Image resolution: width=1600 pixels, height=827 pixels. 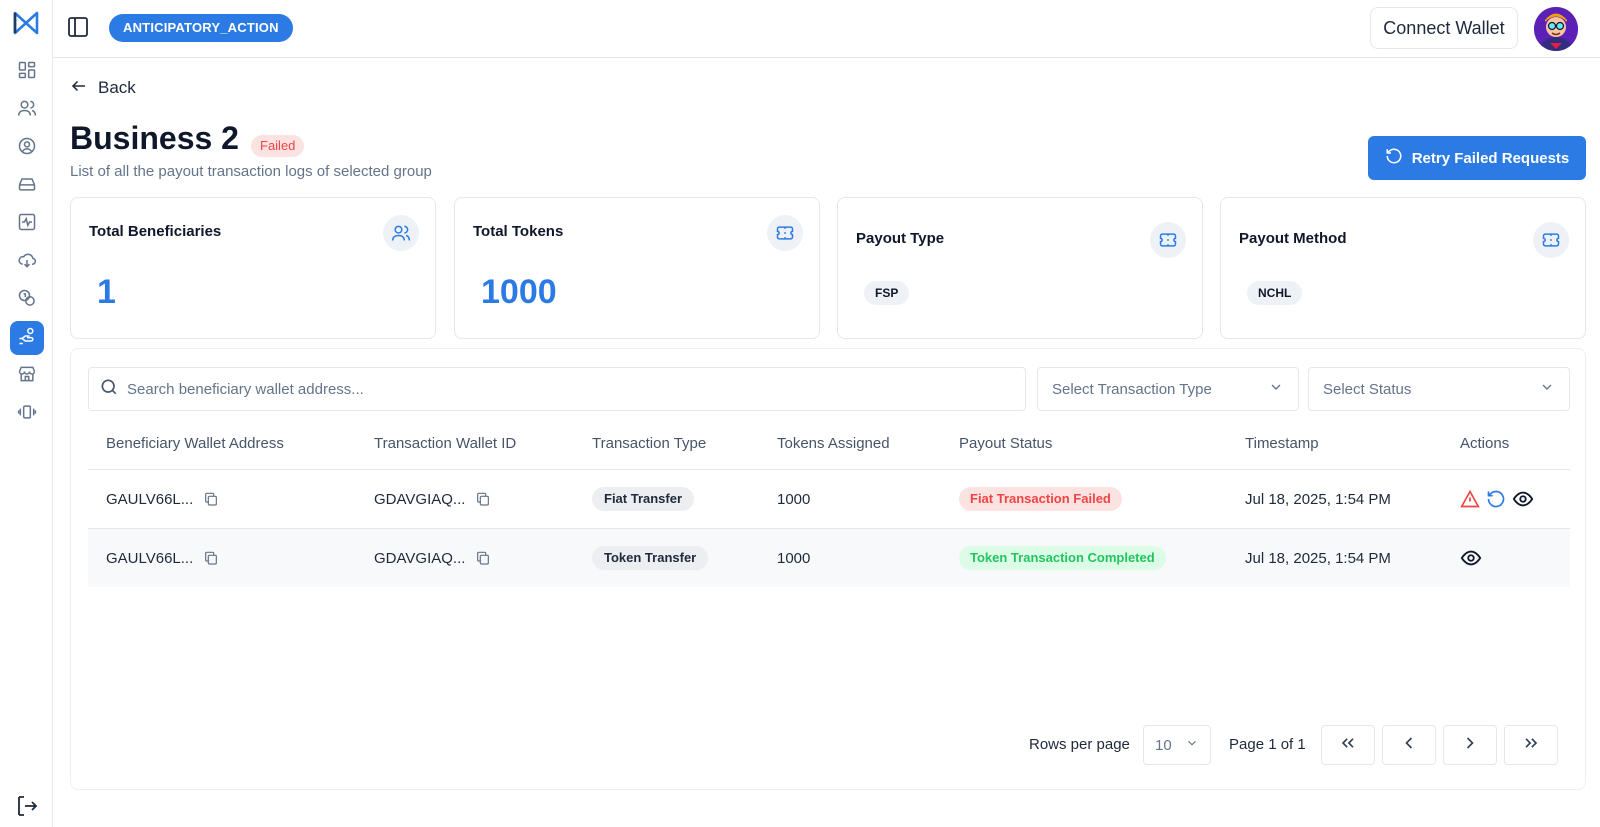 I want to click on type-cell: Token Transfer, so click(x=650, y=558).